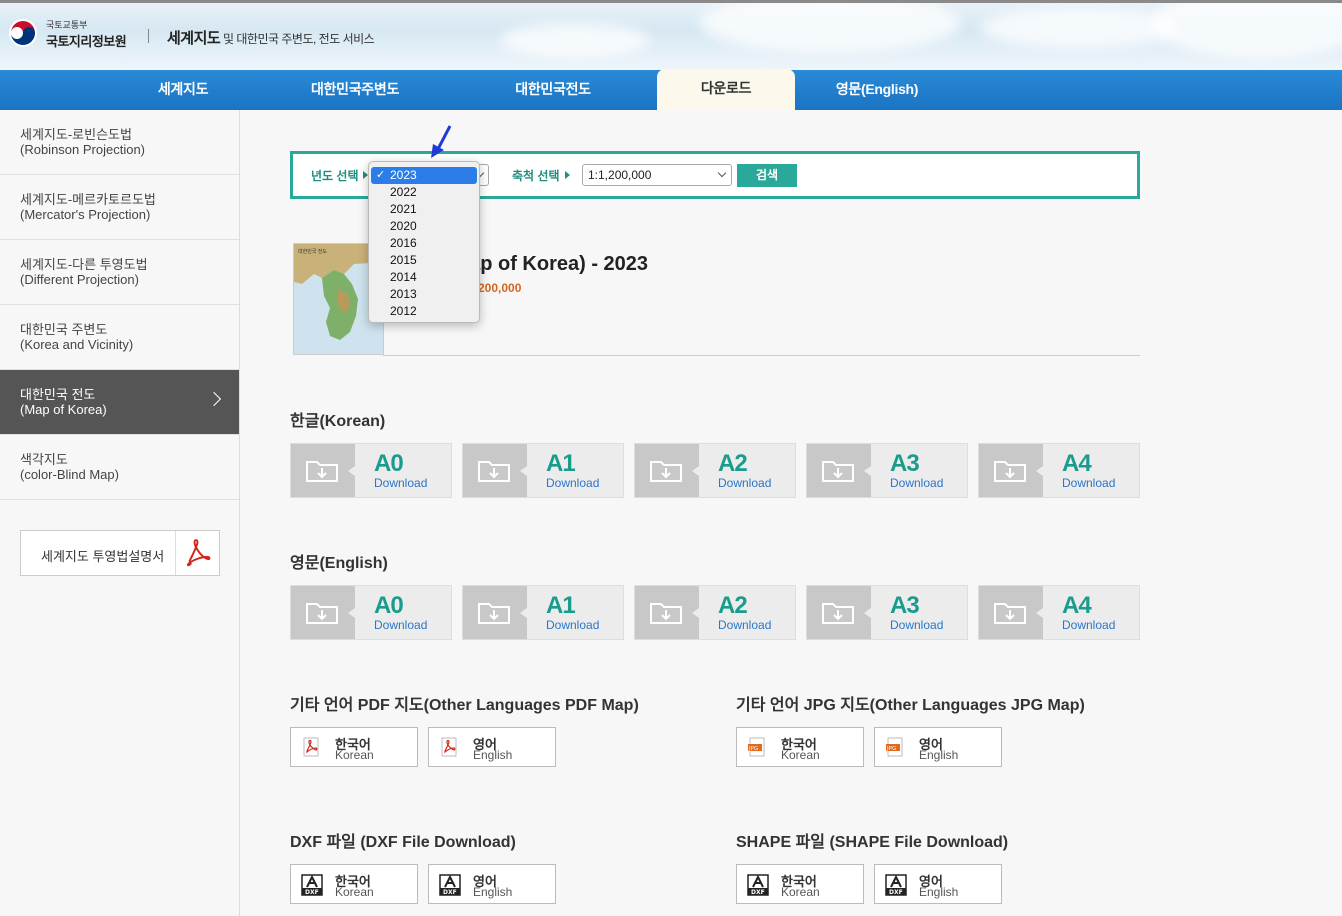 The width and height of the screenshot is (1342, 916). I want to click on year-option: 2014, so click(424, 277).